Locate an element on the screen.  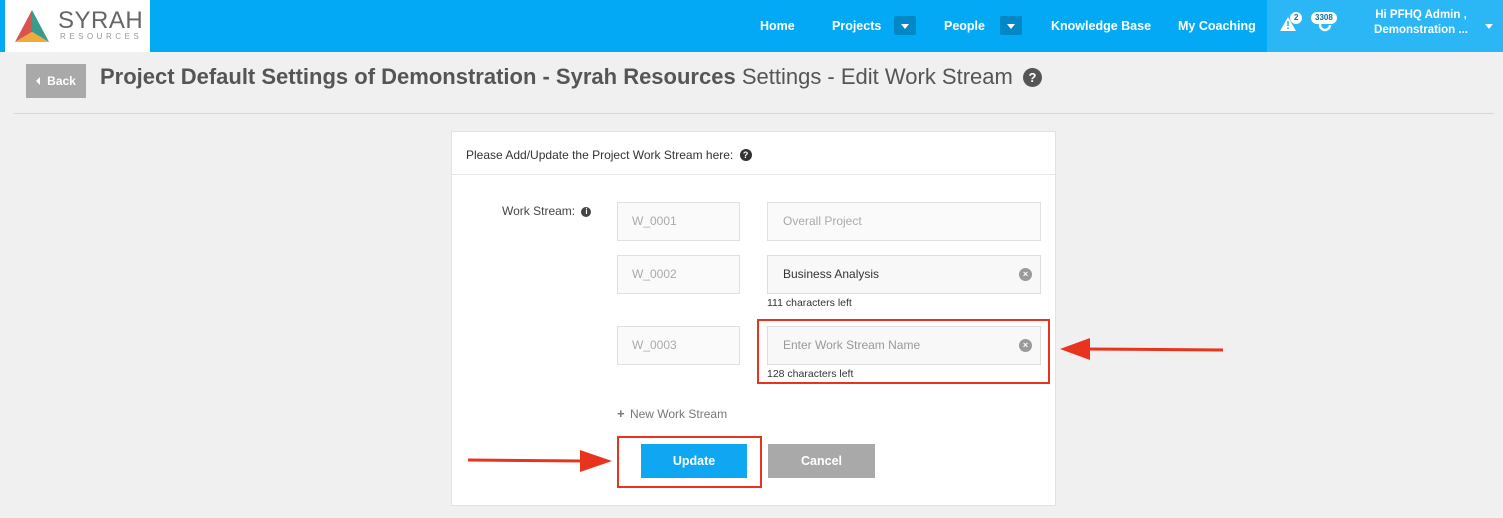
nav-people: People is located at coordinates (964, 26).